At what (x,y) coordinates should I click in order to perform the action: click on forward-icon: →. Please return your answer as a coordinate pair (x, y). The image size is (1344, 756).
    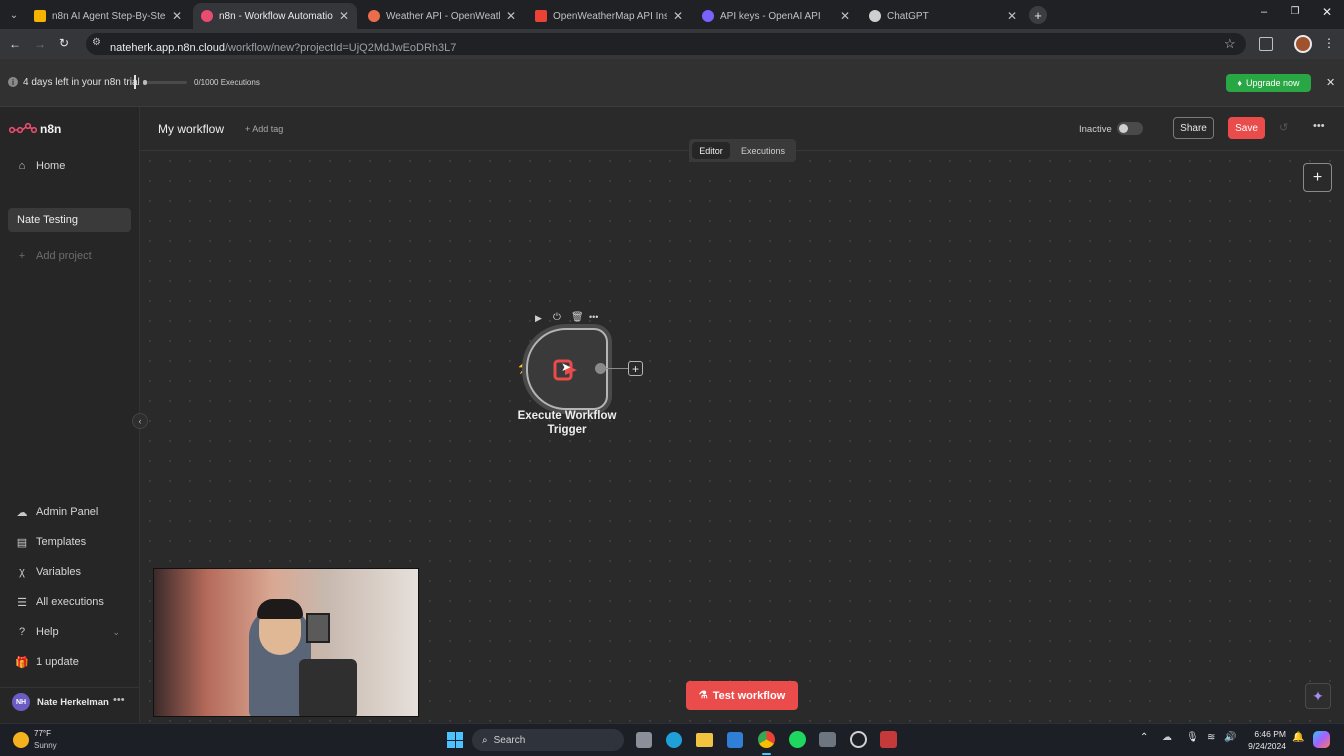
    Looking at the image, I should click on (41, 44).